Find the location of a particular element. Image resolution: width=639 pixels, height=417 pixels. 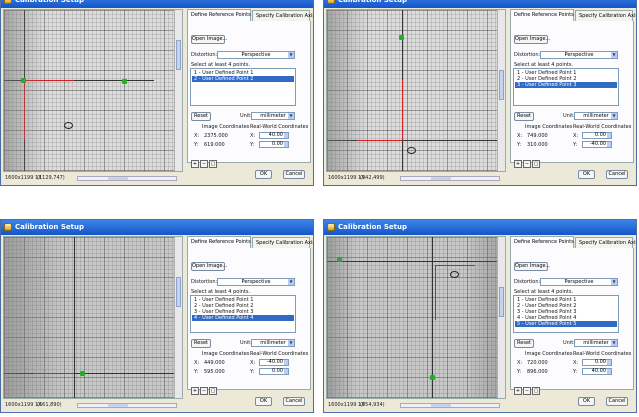

unit-value: millimeter is located at coordinates (273, 116).